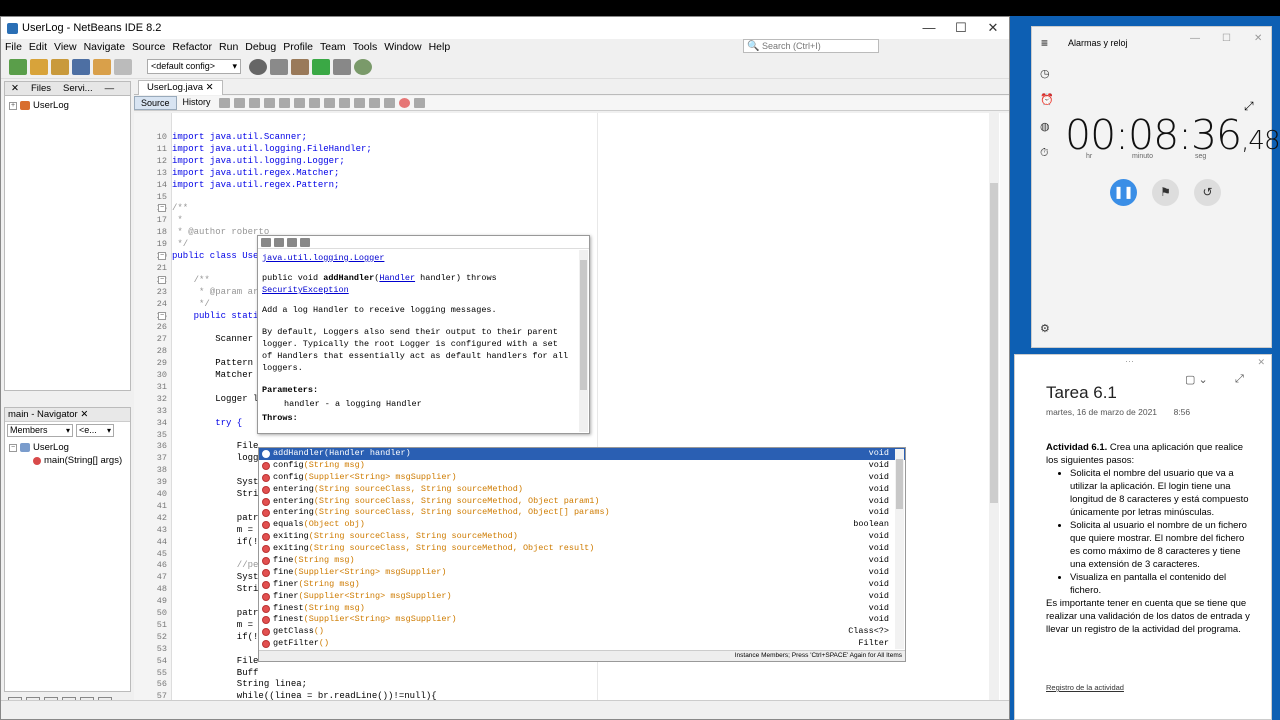 Image resolution: width=1280 pixels, height=720 pixels. I want to click on method-node: main(String[] args), so click(67, 460).